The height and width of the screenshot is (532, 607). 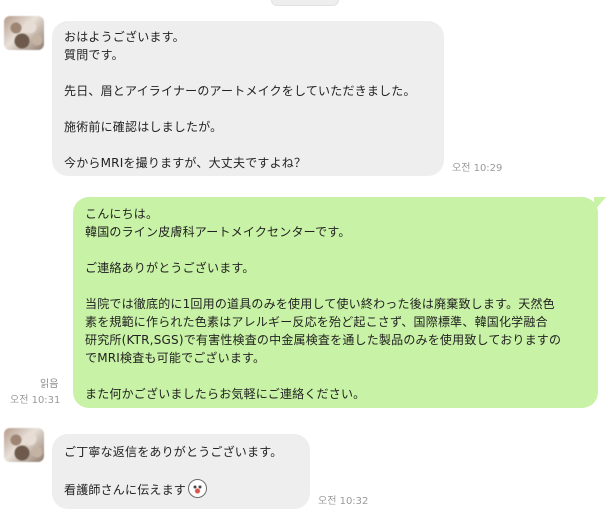 What do you see at coordinates (125, 490) in the screenshot?
I see `message-text: 看護師さんに伝えます` at bounding box center [125, 490].